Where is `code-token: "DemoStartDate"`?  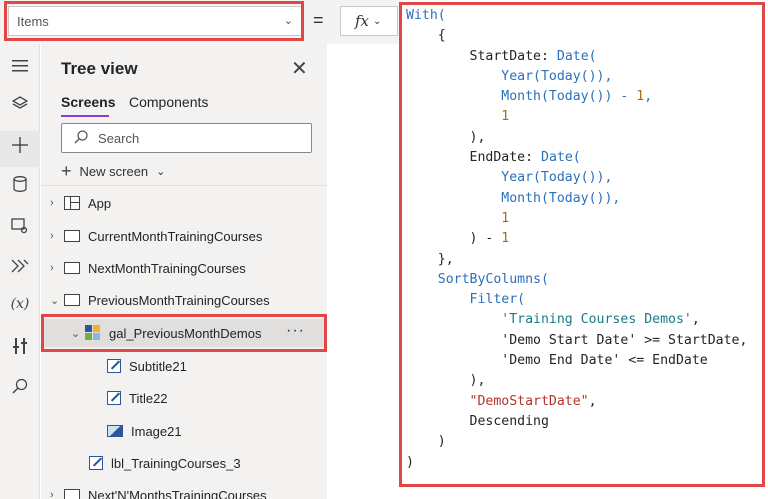 code-token: "DemoStartDate" is located at coordinates (529, 401).